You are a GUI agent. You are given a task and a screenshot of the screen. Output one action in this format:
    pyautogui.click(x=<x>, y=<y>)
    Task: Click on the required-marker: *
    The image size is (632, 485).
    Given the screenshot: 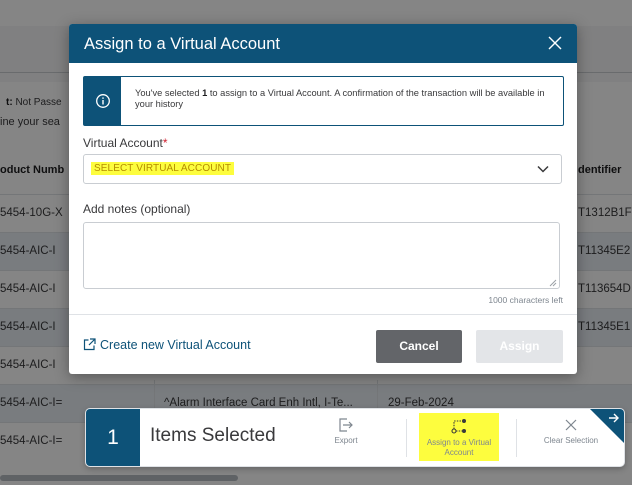 What is the action you would take?
    pyautogui.click(x=165, y=143)
    